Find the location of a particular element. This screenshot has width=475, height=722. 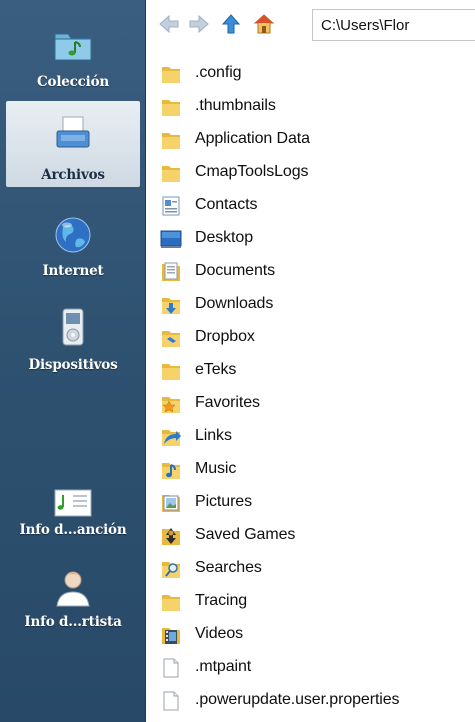

file-name: Tracing is located at coordinates (221, 600).